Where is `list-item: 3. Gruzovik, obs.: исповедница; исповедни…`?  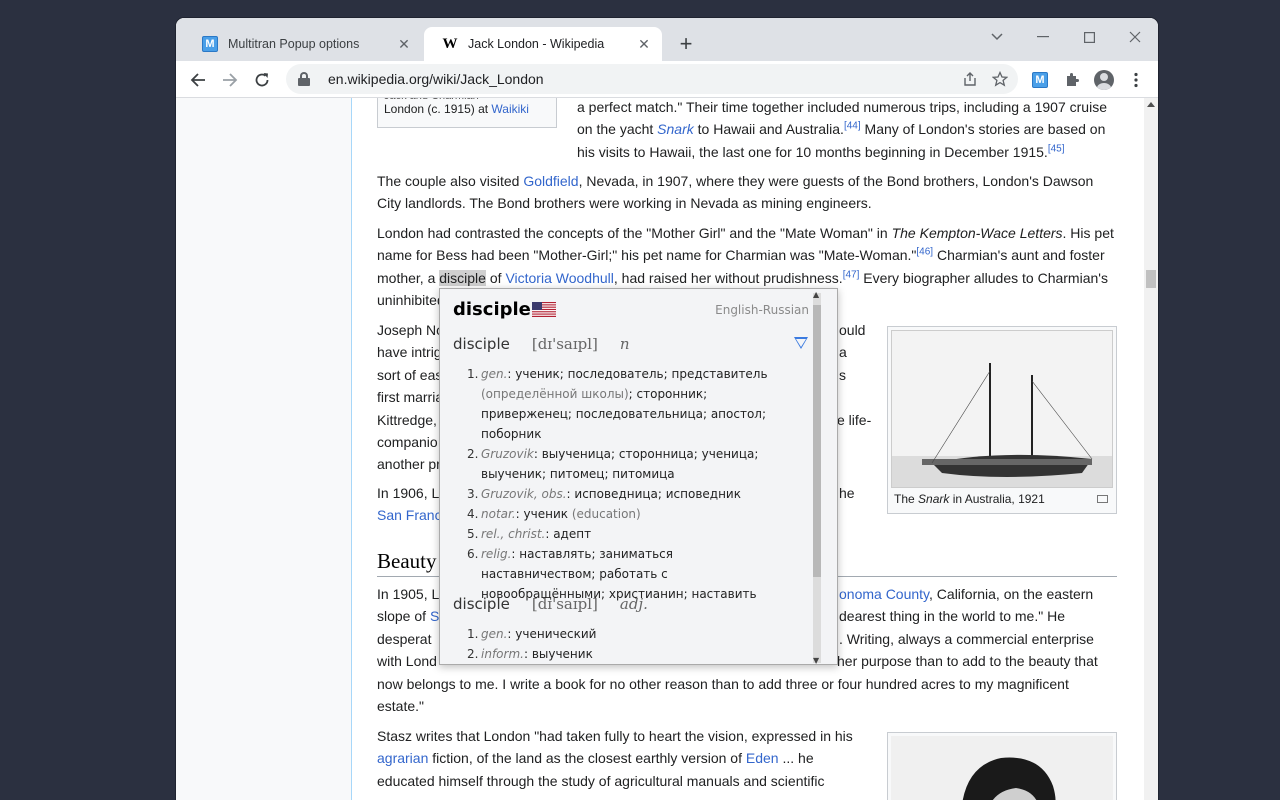 list-item: 3. Gruzovik, obs.: исповедница; исповедни… is located at coordinates (604, 494).